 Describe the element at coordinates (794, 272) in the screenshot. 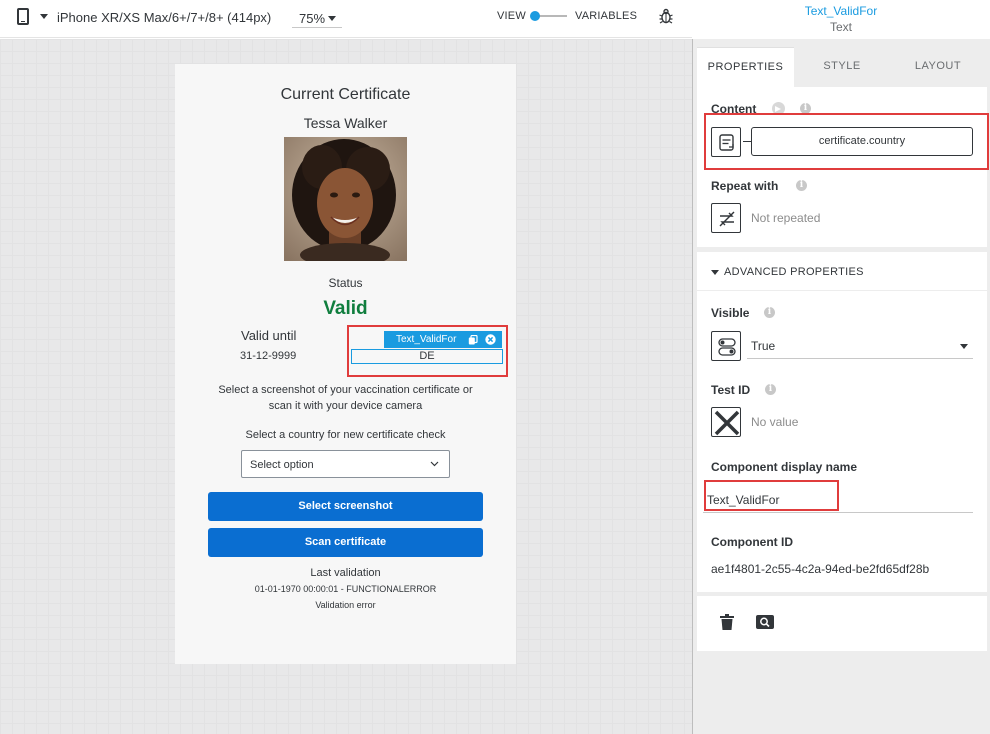

I see `advanced-properties-label: ADVANCED PROPERTIES` at that location.